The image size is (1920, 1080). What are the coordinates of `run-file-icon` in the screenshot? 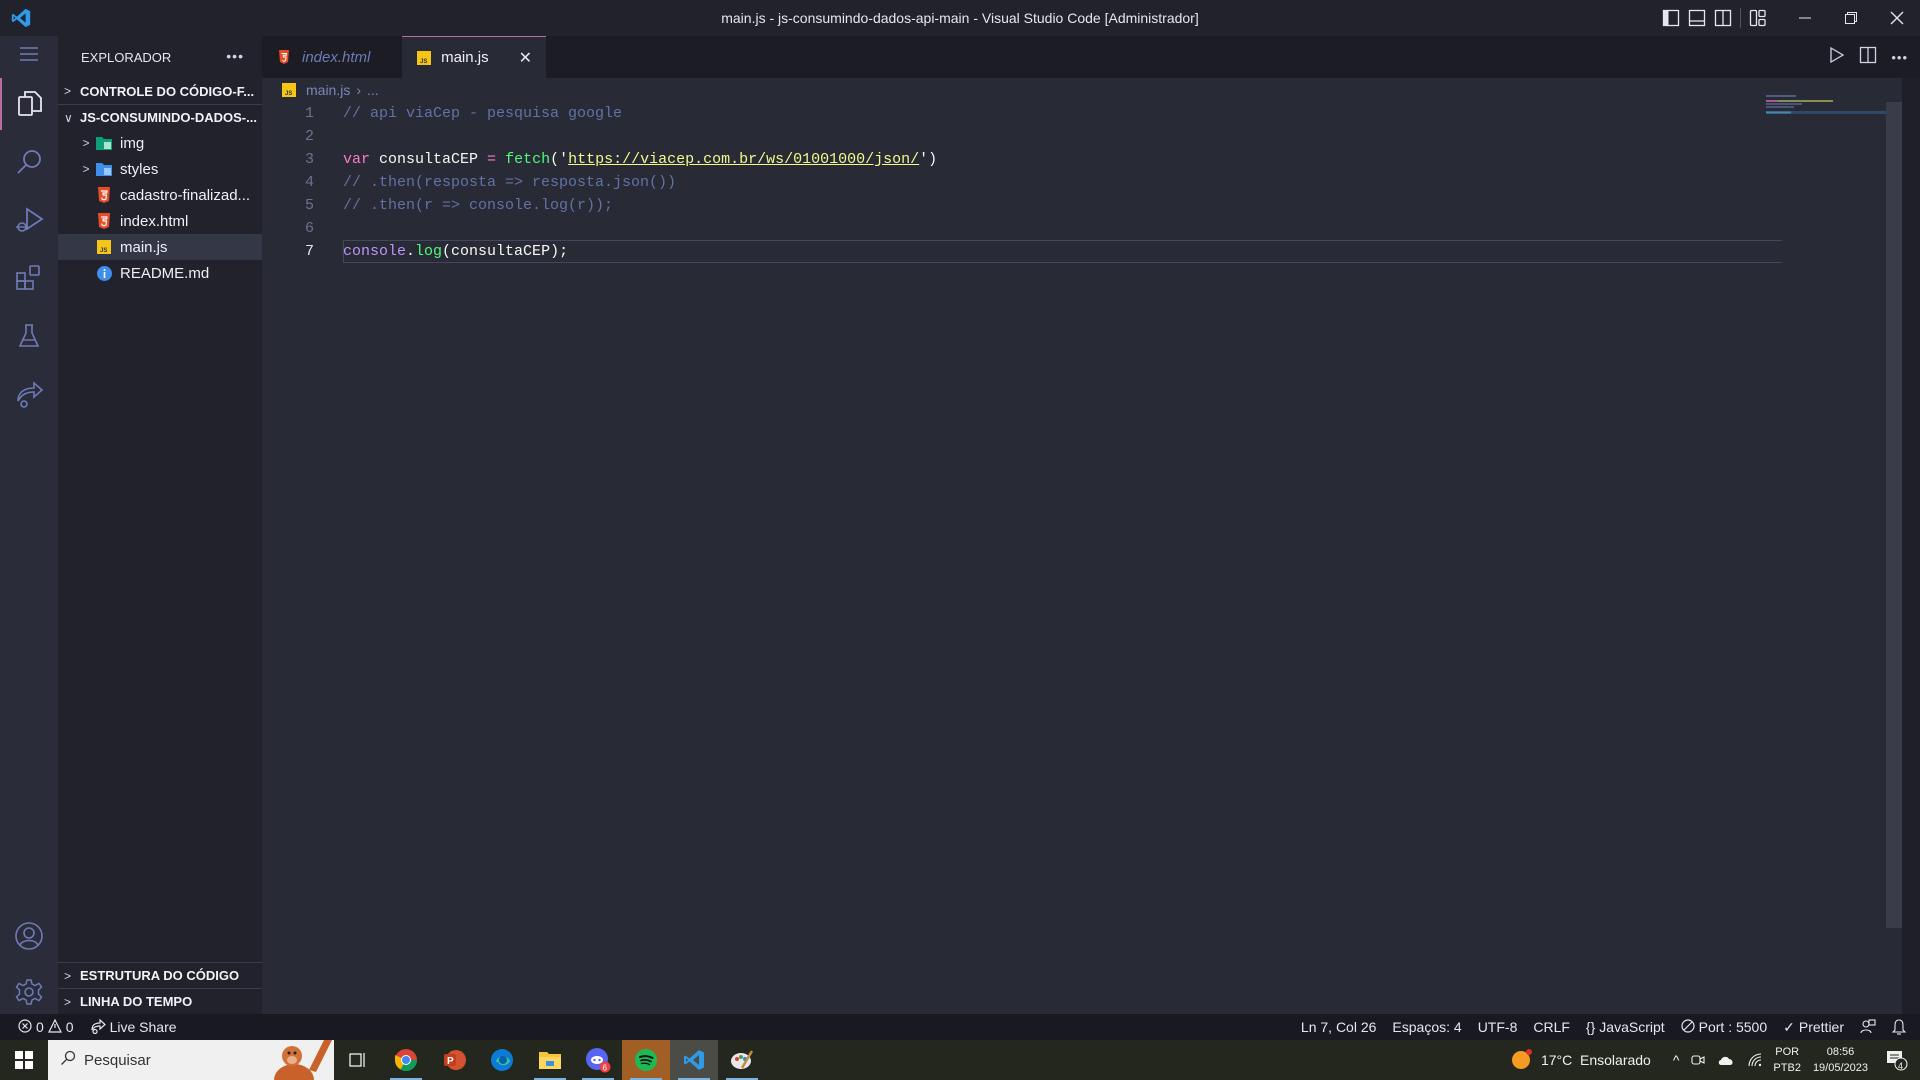 It's located at (1837, 57).